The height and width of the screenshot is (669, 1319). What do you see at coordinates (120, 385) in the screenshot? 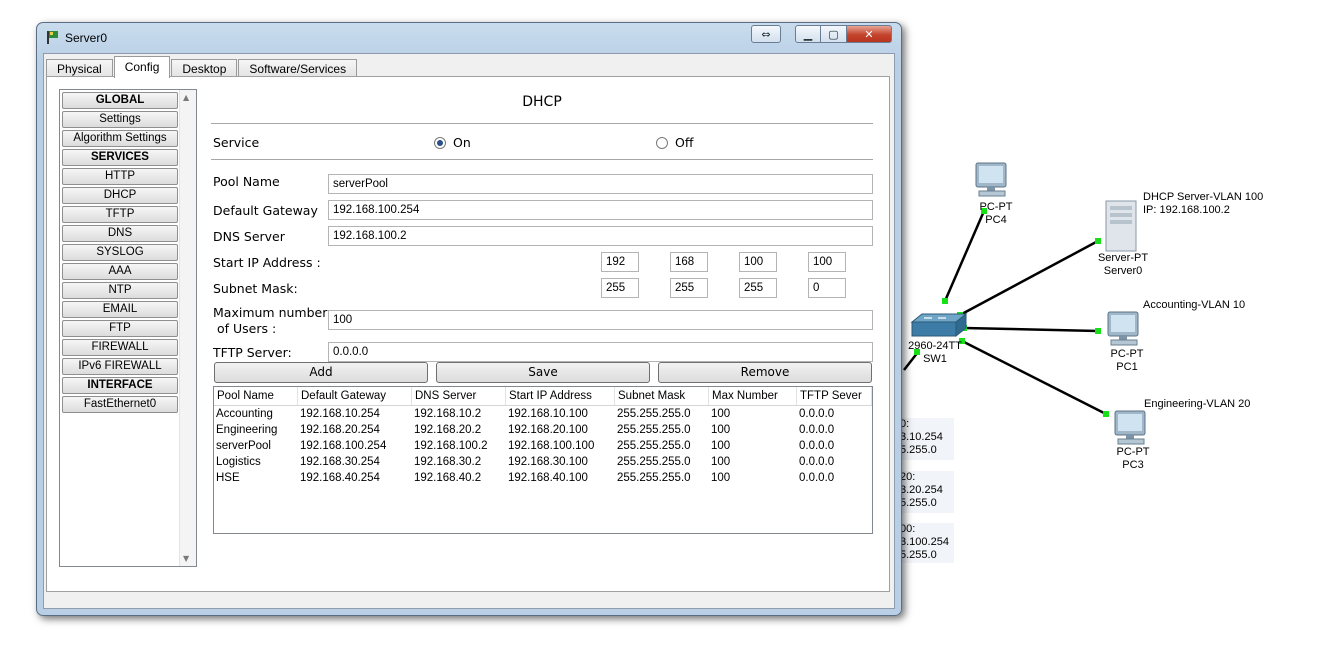
I see `sidebar-item-interface: INTERFACE` at bounding box center [120, 385].